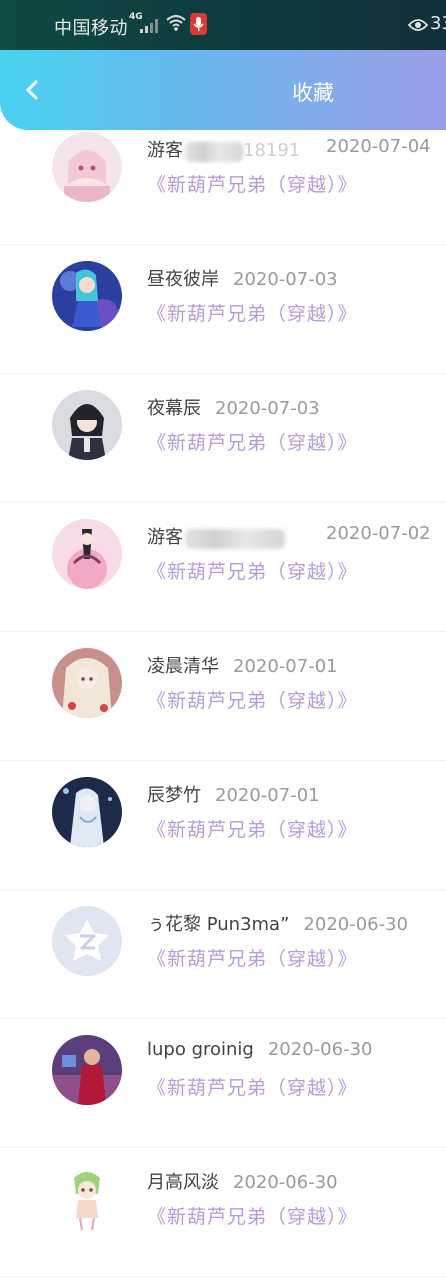  What do you see at coordinates (183, 279) in the screenshot?
I see `user-name: 昼夜彼岸` at bounding box center [183, 279].